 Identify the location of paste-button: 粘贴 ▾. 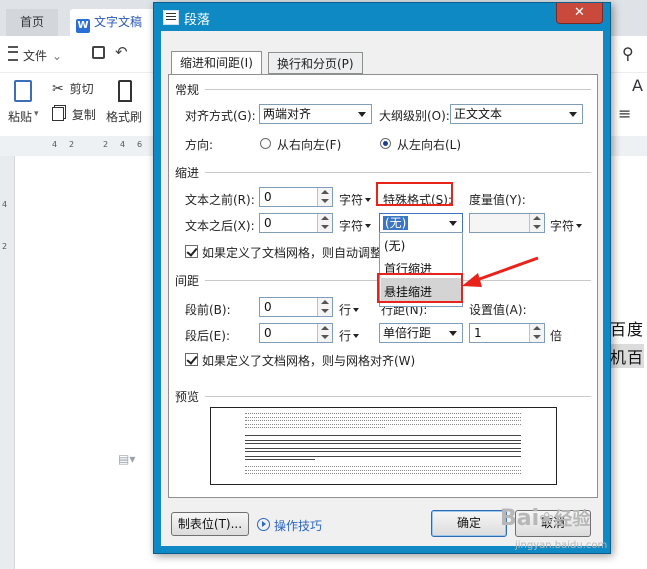
(25, 103).